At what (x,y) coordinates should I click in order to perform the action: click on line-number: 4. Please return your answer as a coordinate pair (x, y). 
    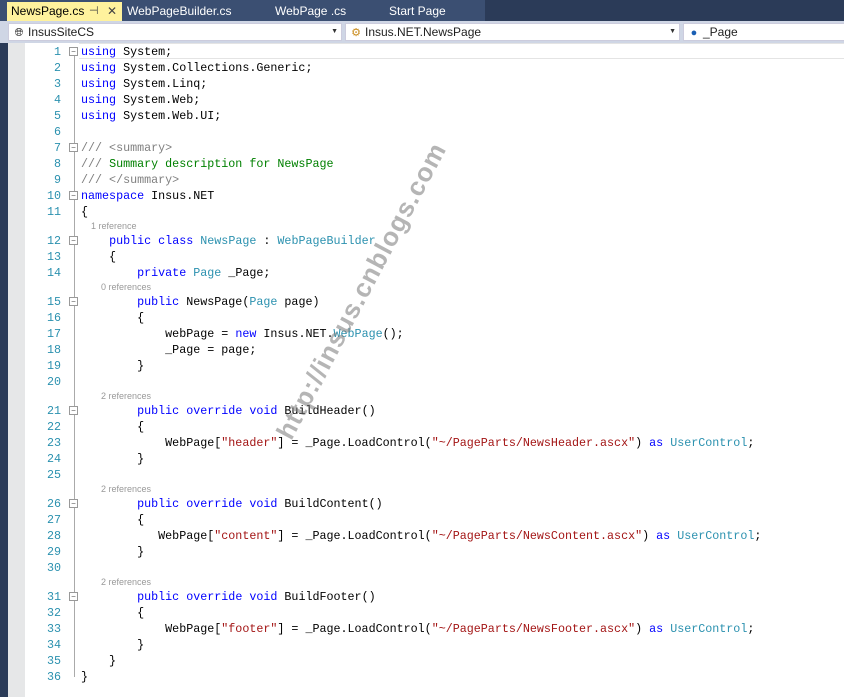
    Looking at the image, I should click on (57, 100).